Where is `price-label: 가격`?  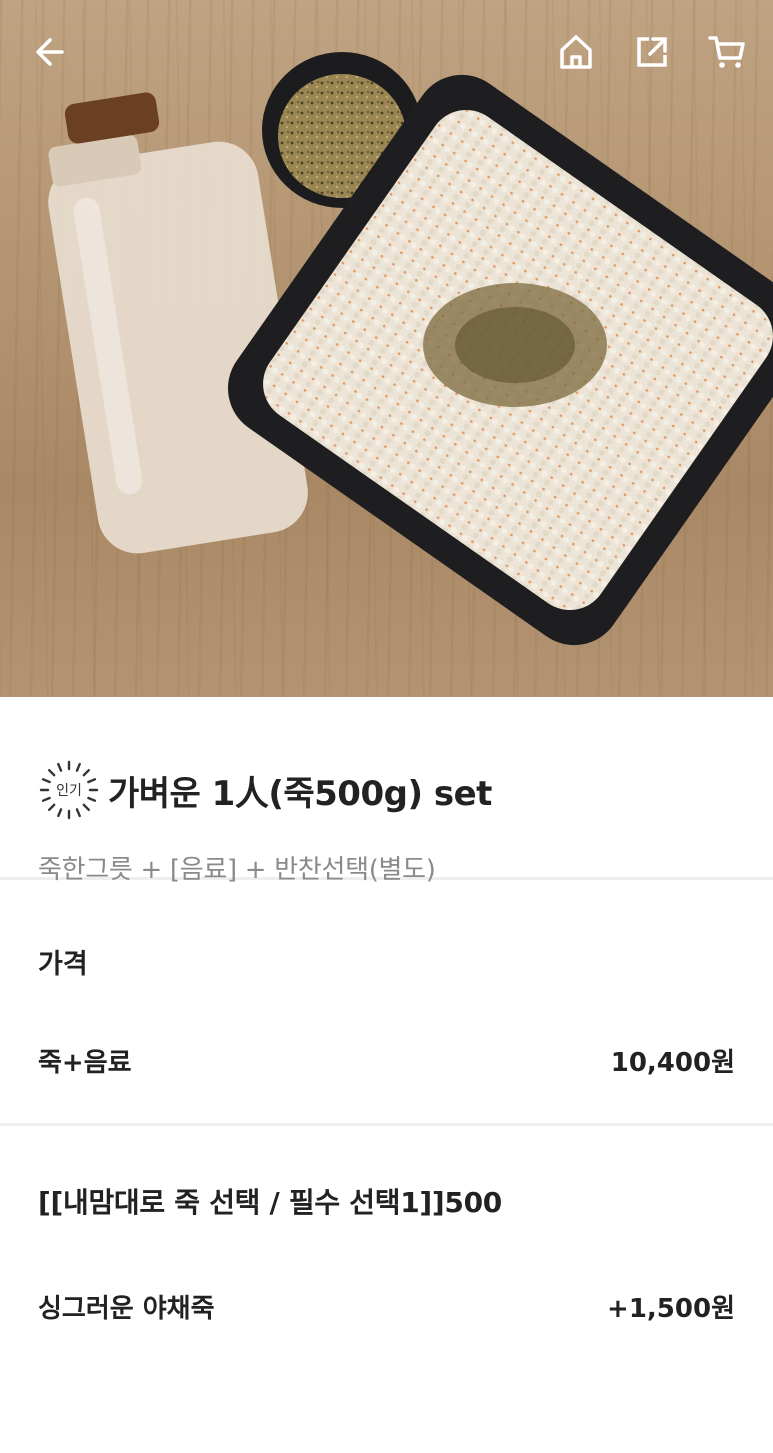
price-label: 가격 is located at coordinates (63, 964).